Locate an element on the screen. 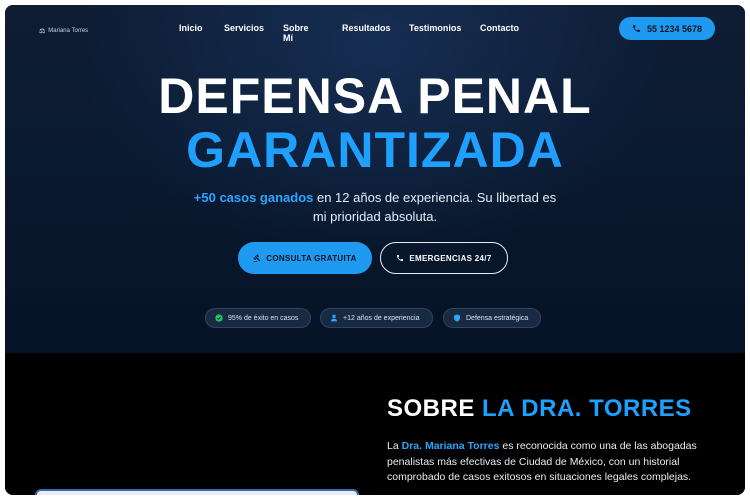  phone-number: 55 1234 5678 is located at coordinates (674, 28).